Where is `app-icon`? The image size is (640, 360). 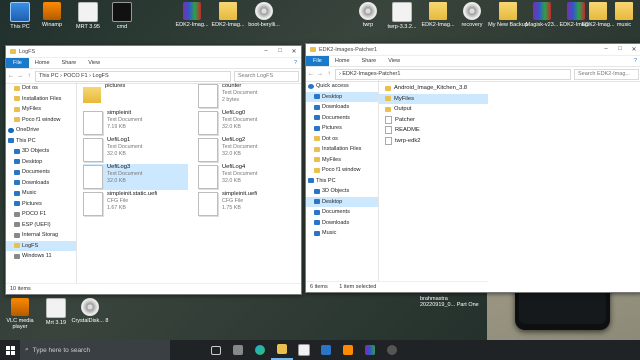
app-icon is located at coordinates (238, 350).